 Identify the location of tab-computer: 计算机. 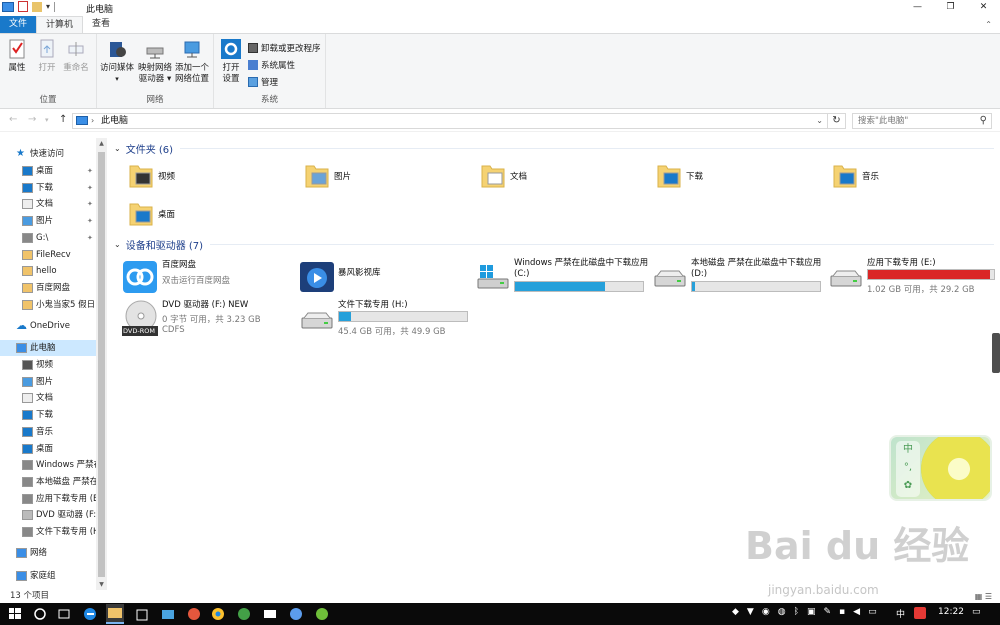
(60, 24).